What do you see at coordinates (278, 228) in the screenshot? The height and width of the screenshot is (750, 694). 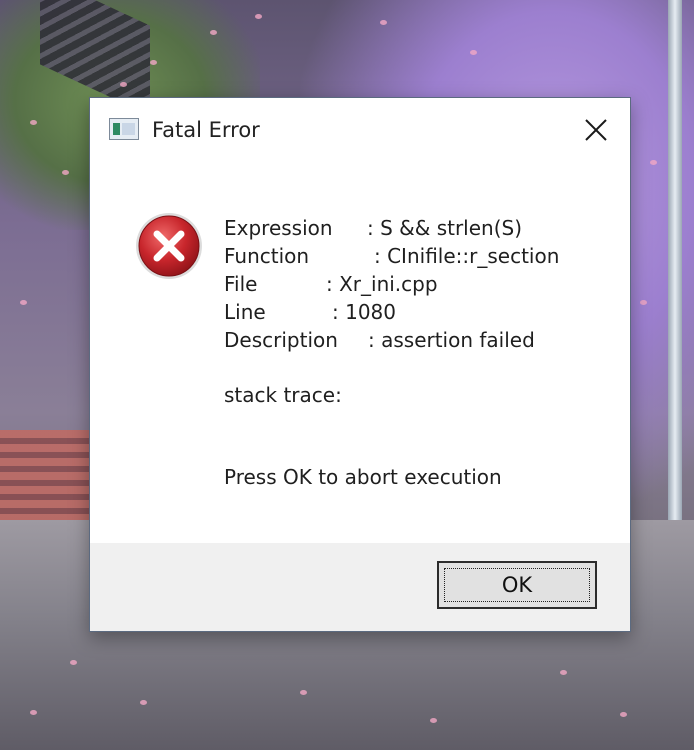 I see `detail-key: Expression` at bounding box center [278, 228].